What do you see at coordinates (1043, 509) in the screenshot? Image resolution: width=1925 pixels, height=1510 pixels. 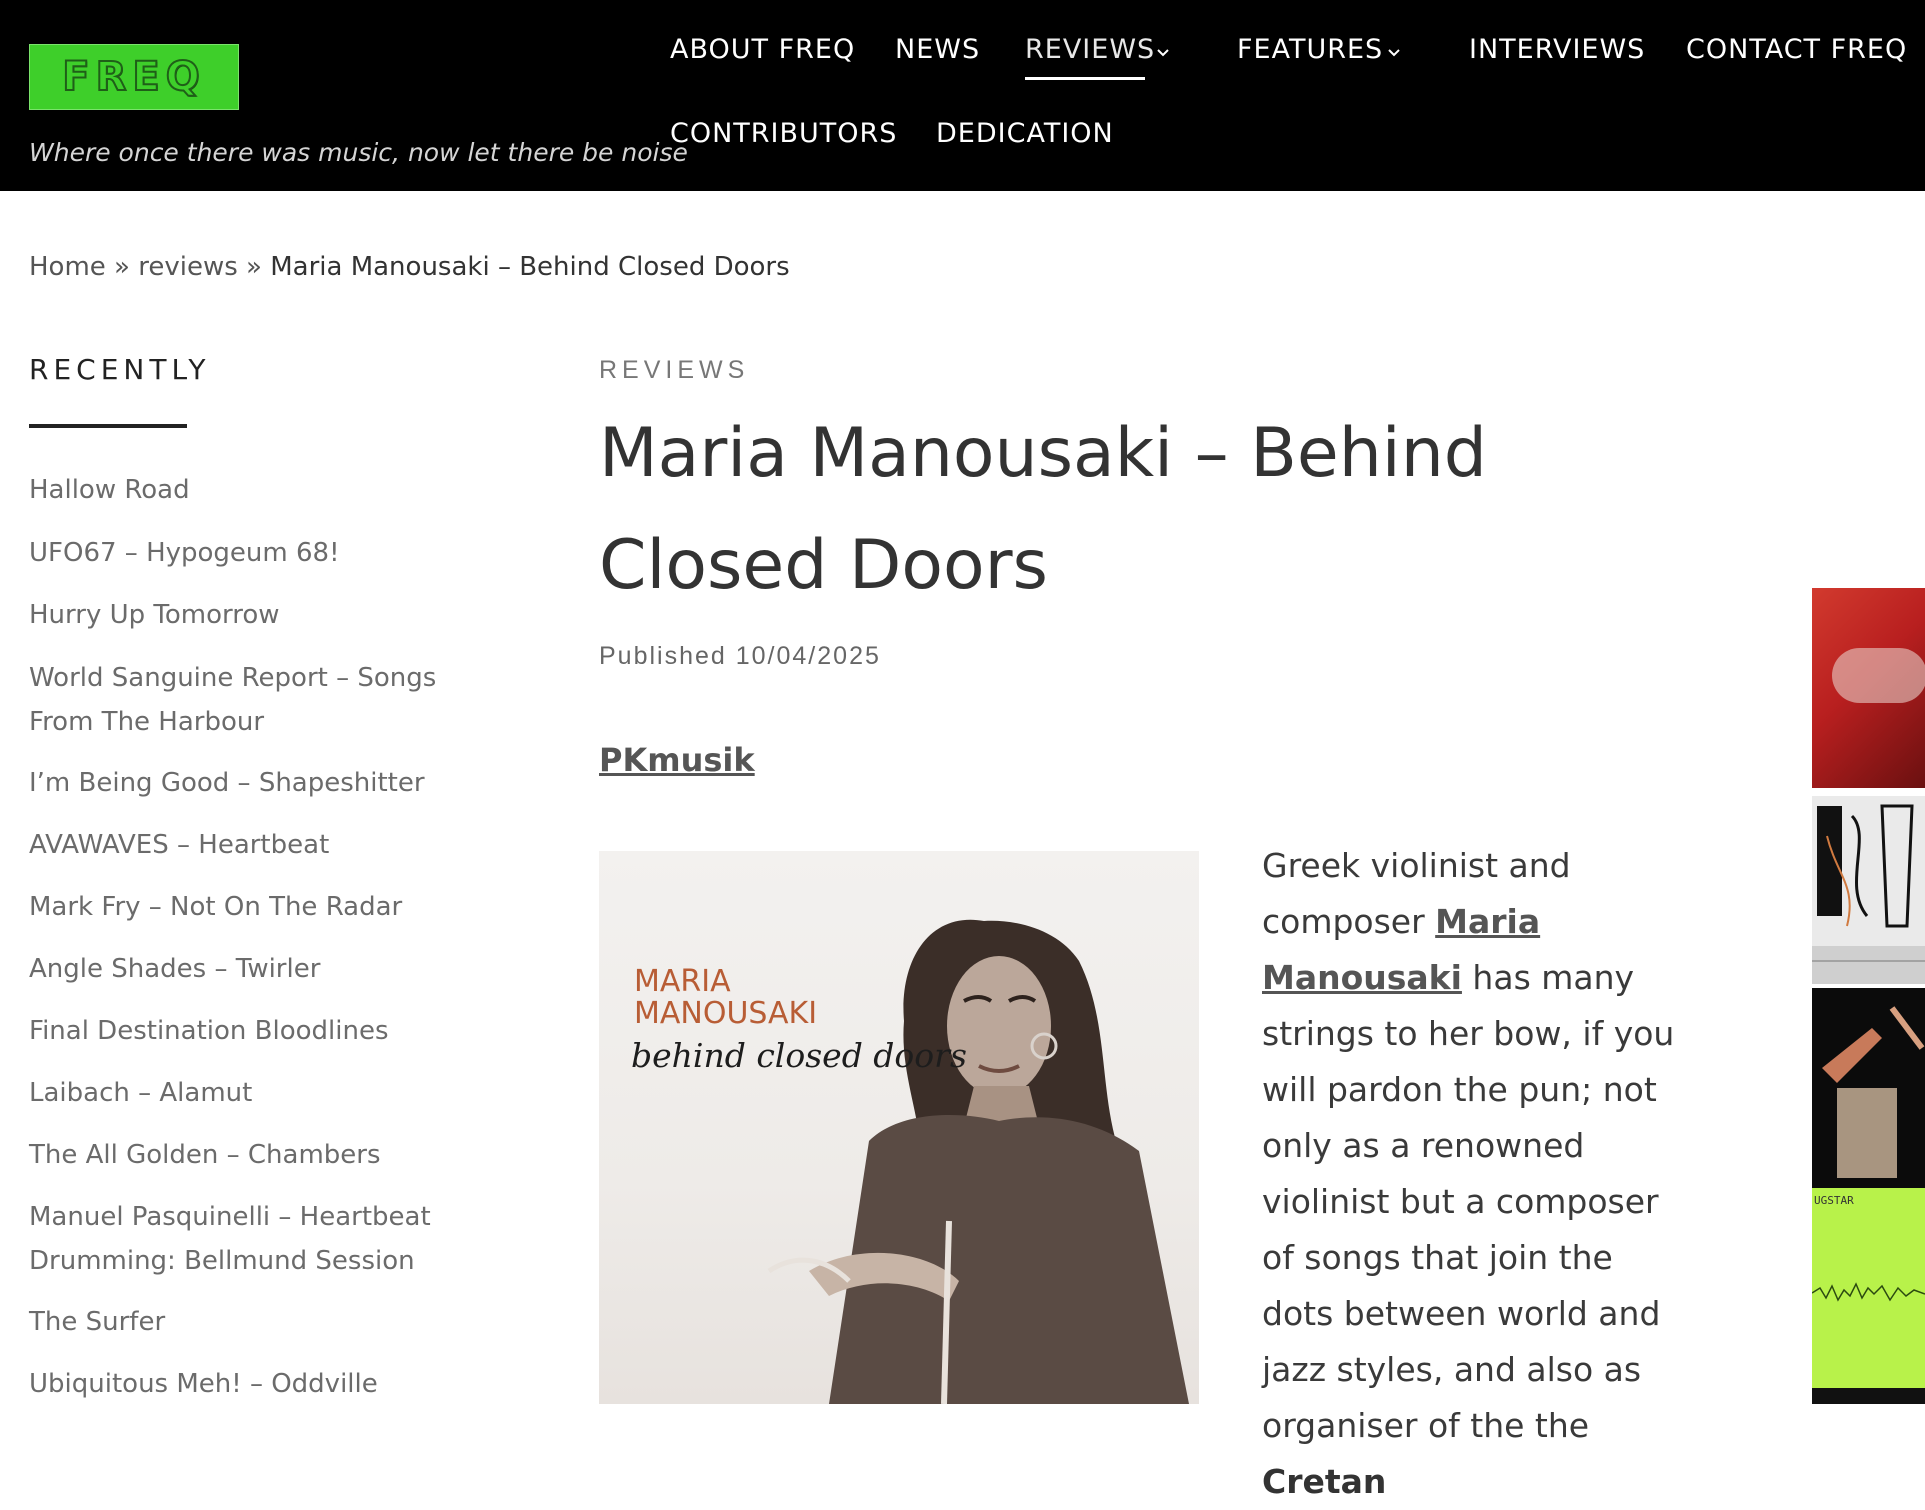 I see `post-title: Maria Manousaki – Behind Closed Doors` at bounding box center [1043, 509].